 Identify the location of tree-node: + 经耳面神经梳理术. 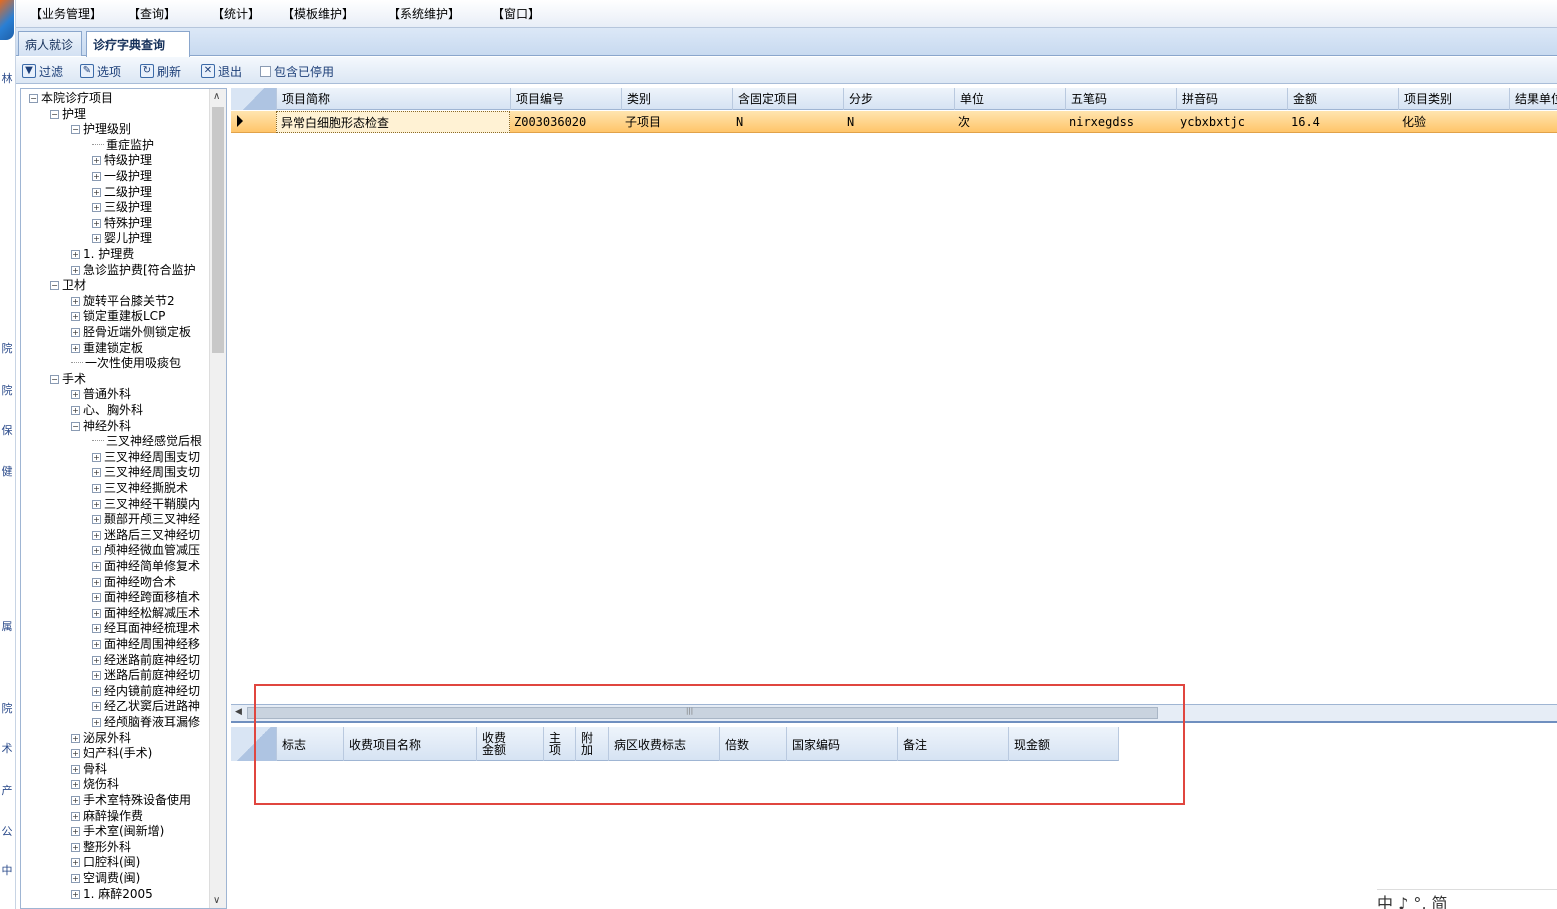
(146, 628).